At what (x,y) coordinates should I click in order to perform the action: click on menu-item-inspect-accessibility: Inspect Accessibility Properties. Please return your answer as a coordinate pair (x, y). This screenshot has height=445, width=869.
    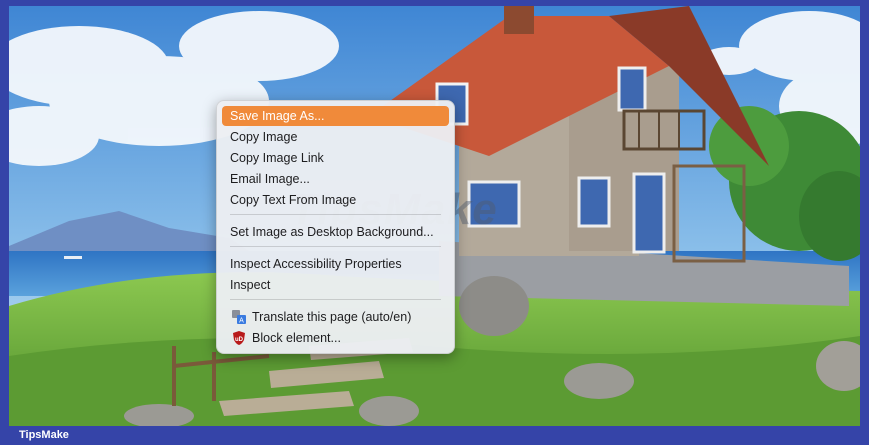
    Looking at the image, I should click on (335, 264).